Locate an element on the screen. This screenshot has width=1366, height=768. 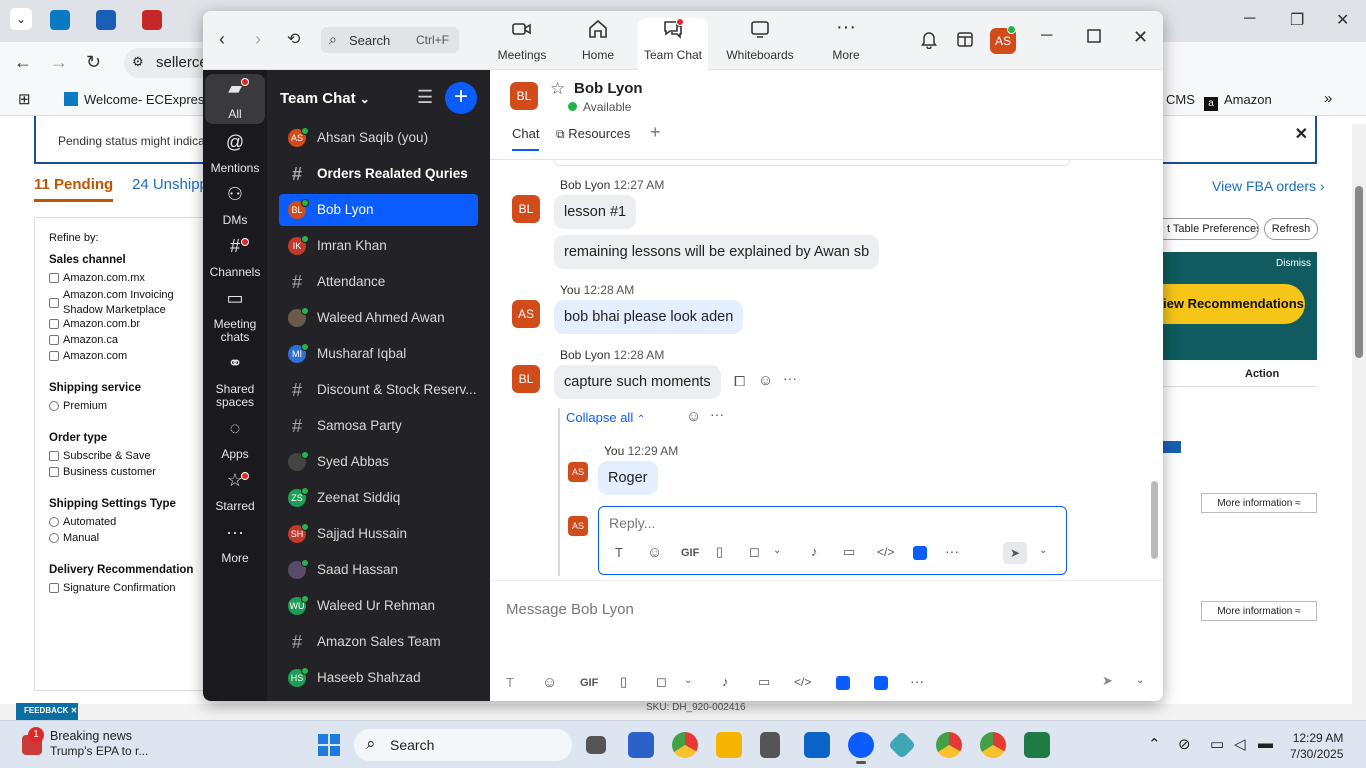
taskbar-clock: 12:29 AM 7/30/2025 is located at coordinates (1316, 746).